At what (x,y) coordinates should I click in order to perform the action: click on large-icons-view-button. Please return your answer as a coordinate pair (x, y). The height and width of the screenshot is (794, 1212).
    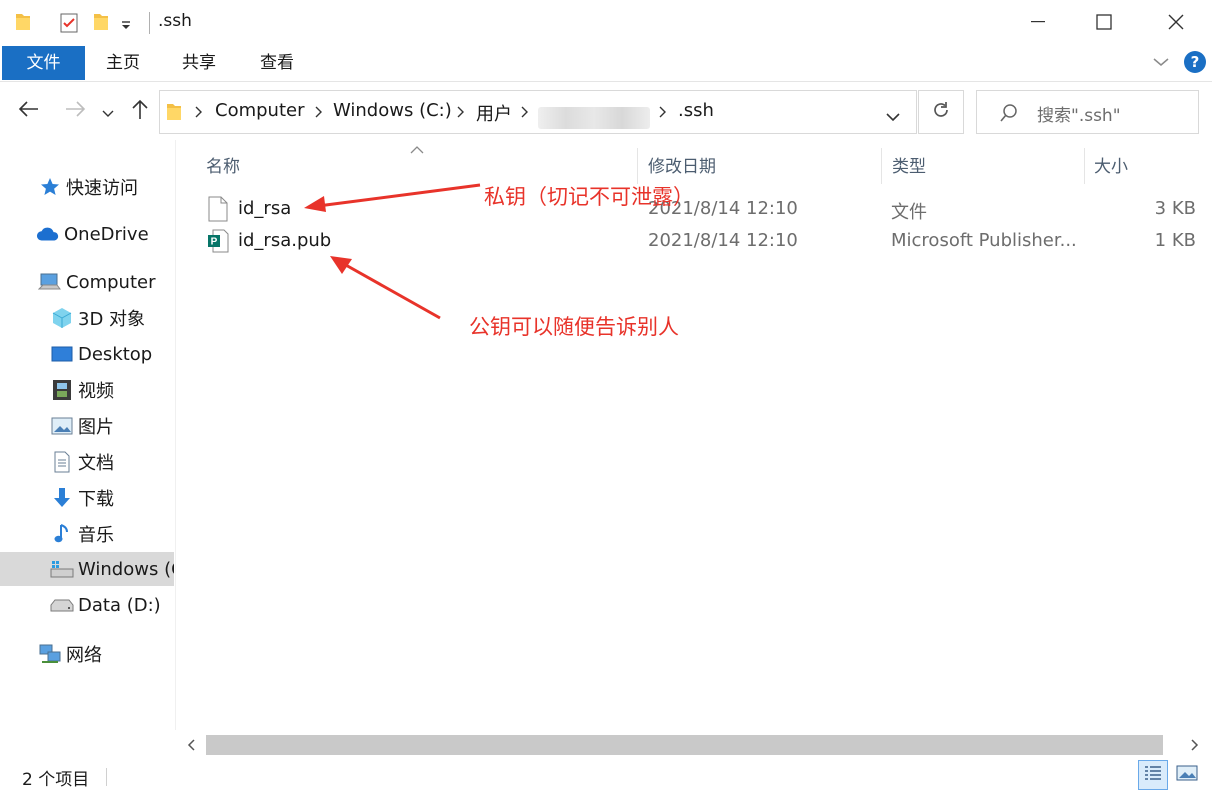
    Looking at the image, I should click on (1187, 775).